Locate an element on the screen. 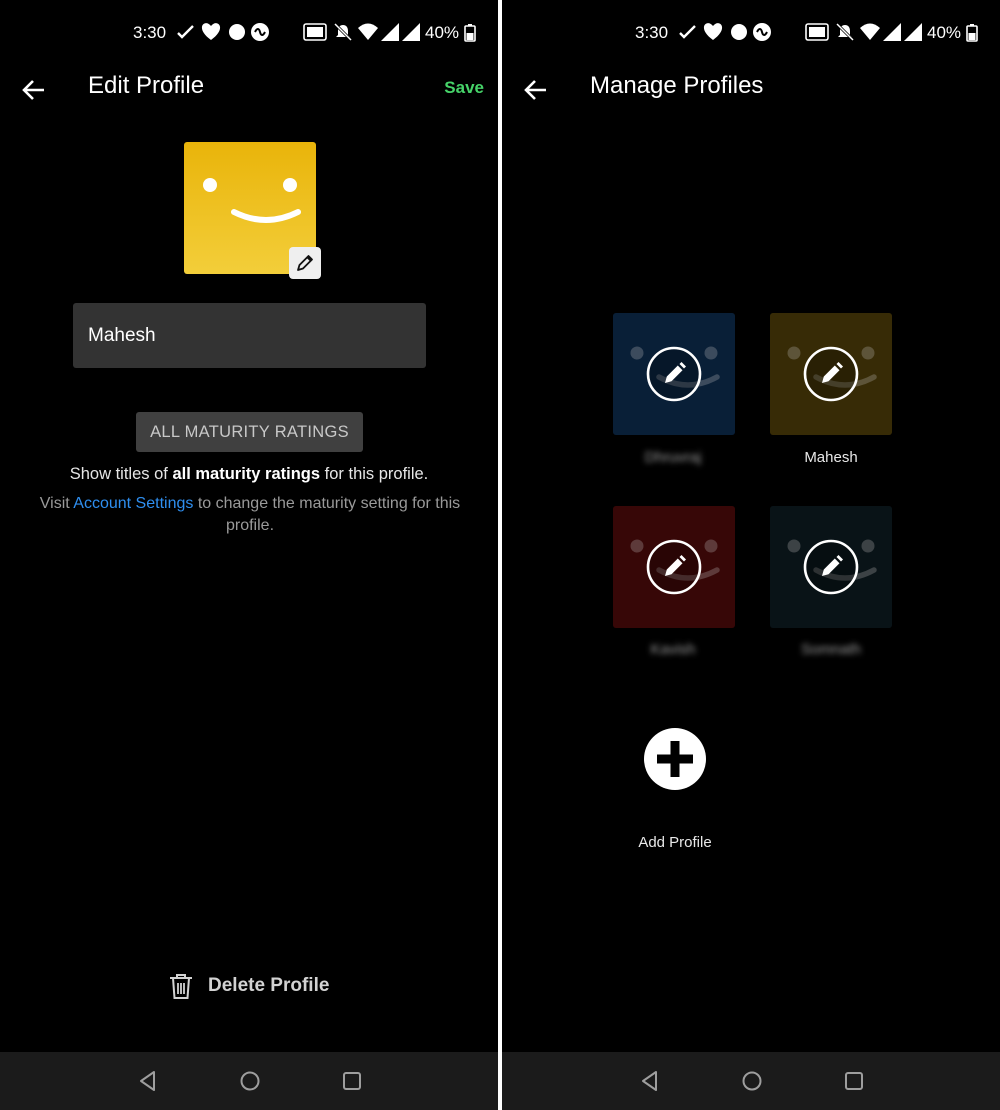  account-settings-link: Account Settings is located at coordinates (133, 503).